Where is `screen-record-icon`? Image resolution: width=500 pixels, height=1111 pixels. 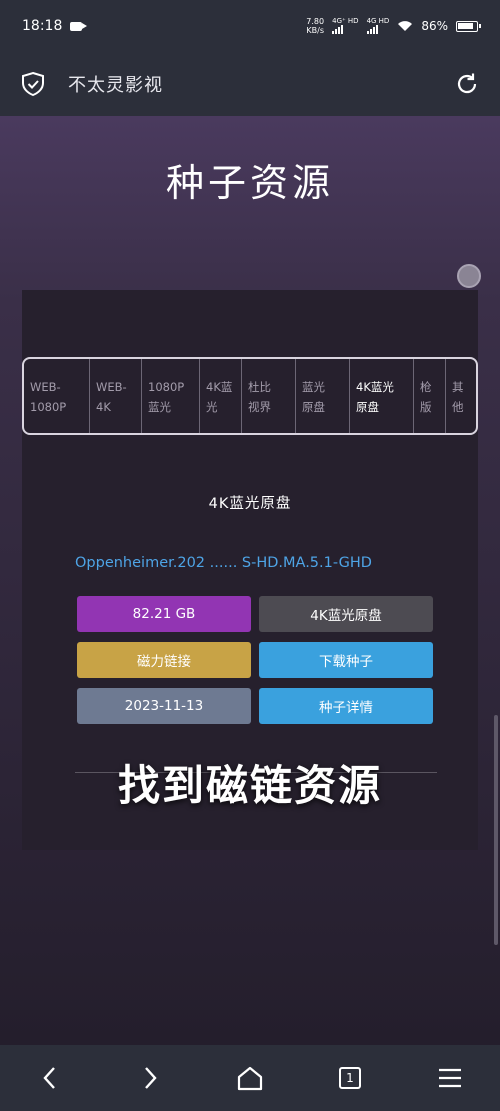 screen-record-icon is located at coordinates (79, 26).